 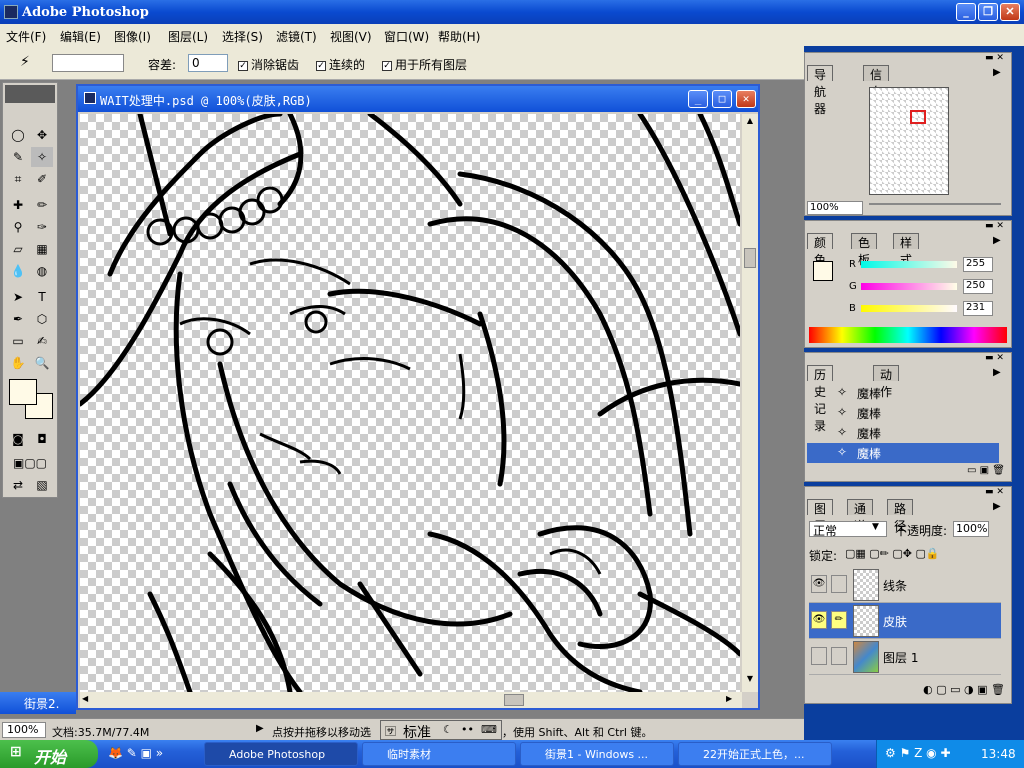 What do you see at coordinates (42, 227) in the screenshot?
I see `history-brush-icon: ✑` at bounding box center [42, 227].